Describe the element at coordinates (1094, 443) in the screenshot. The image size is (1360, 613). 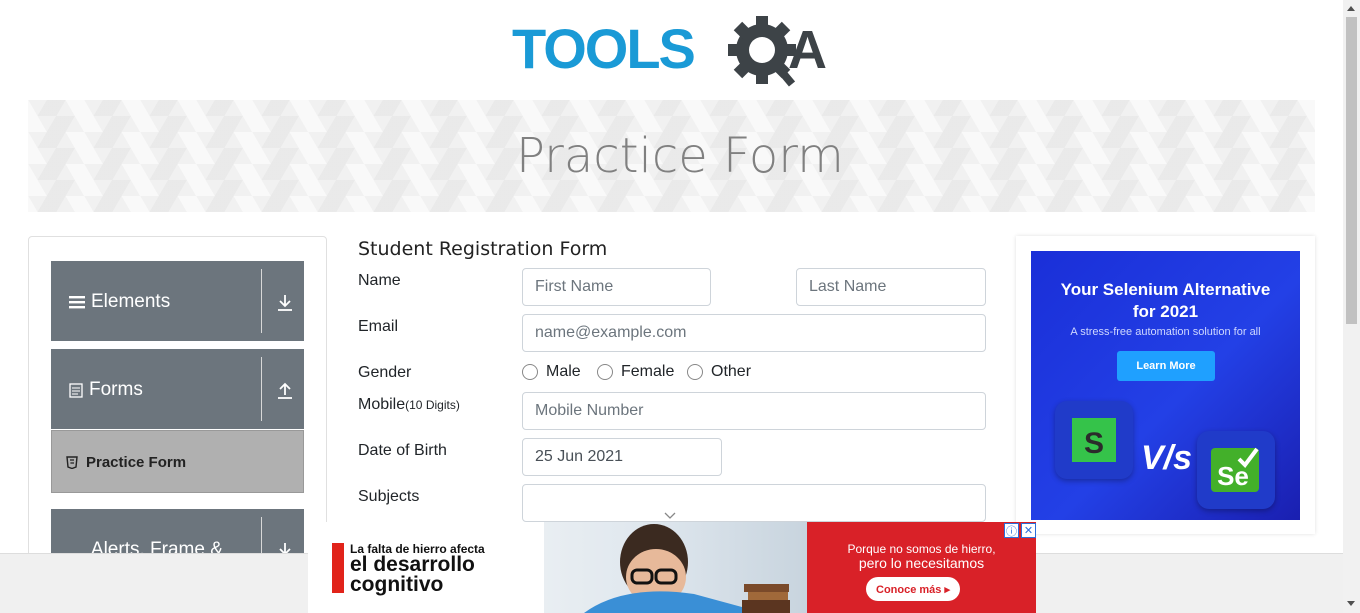
I see `svg-text: S` at that location.